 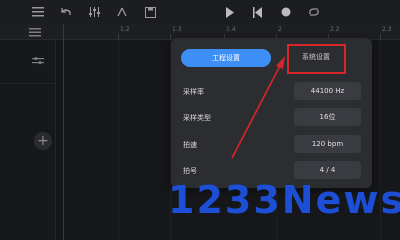 What do you see at coordinates (38, 12) in the screenshot?
I see `menu-icon` at bounding box center [38, 12].